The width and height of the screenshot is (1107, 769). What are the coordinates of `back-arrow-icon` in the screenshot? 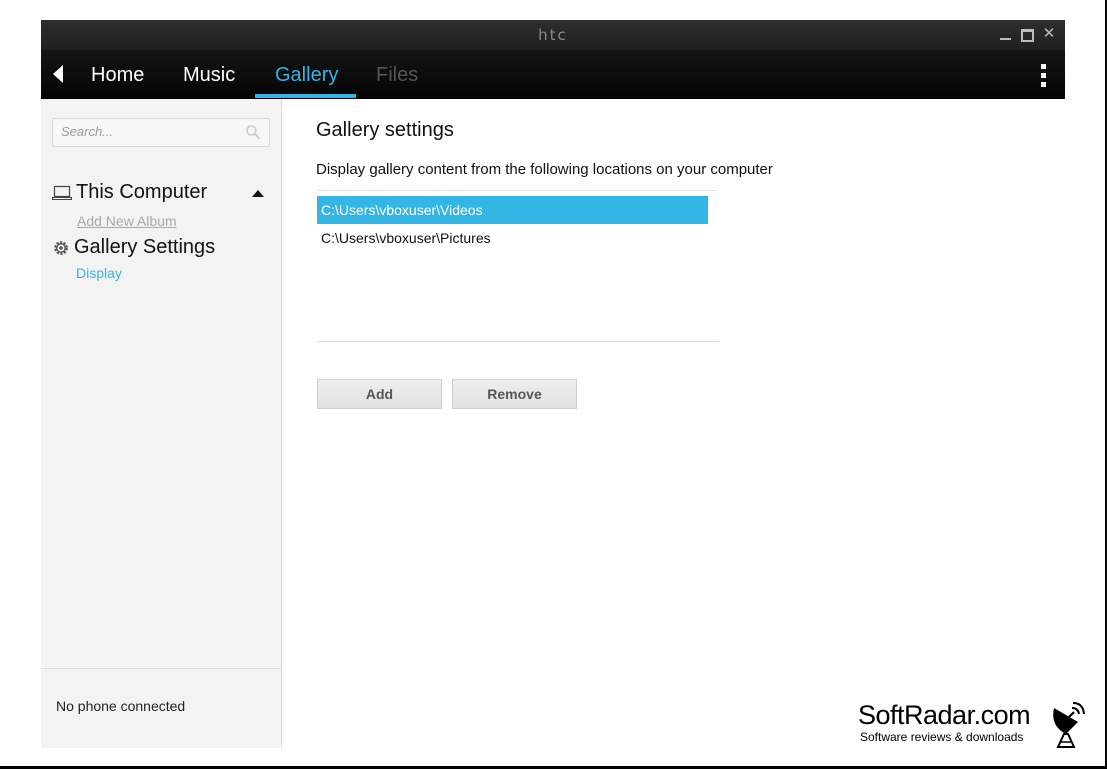 It's located at (58, 74).